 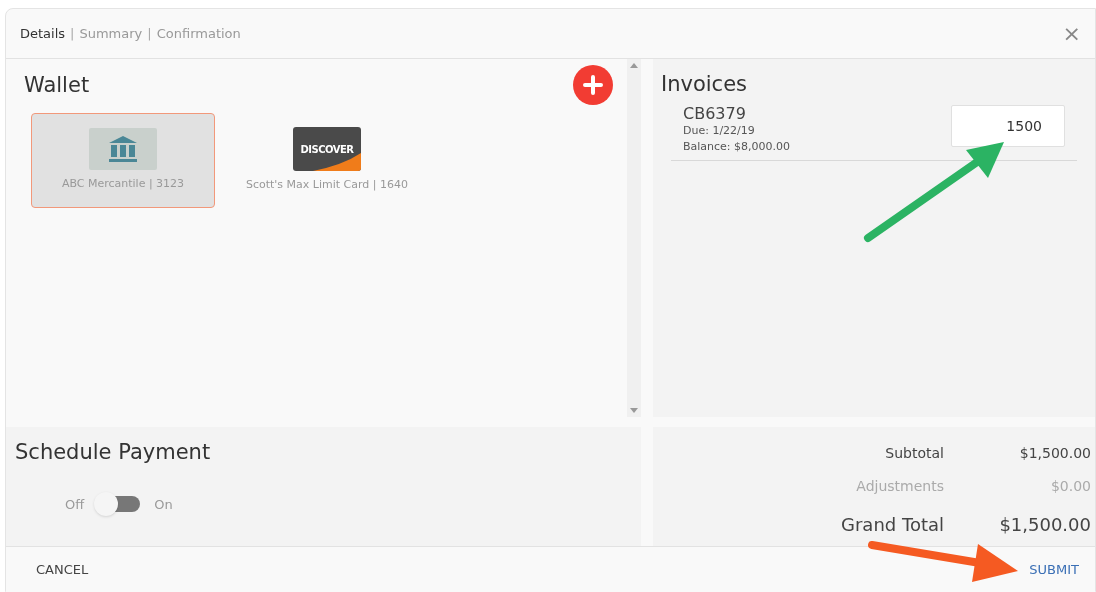 I want to click on amount-field: 1500, so click(x=1008, y=125).